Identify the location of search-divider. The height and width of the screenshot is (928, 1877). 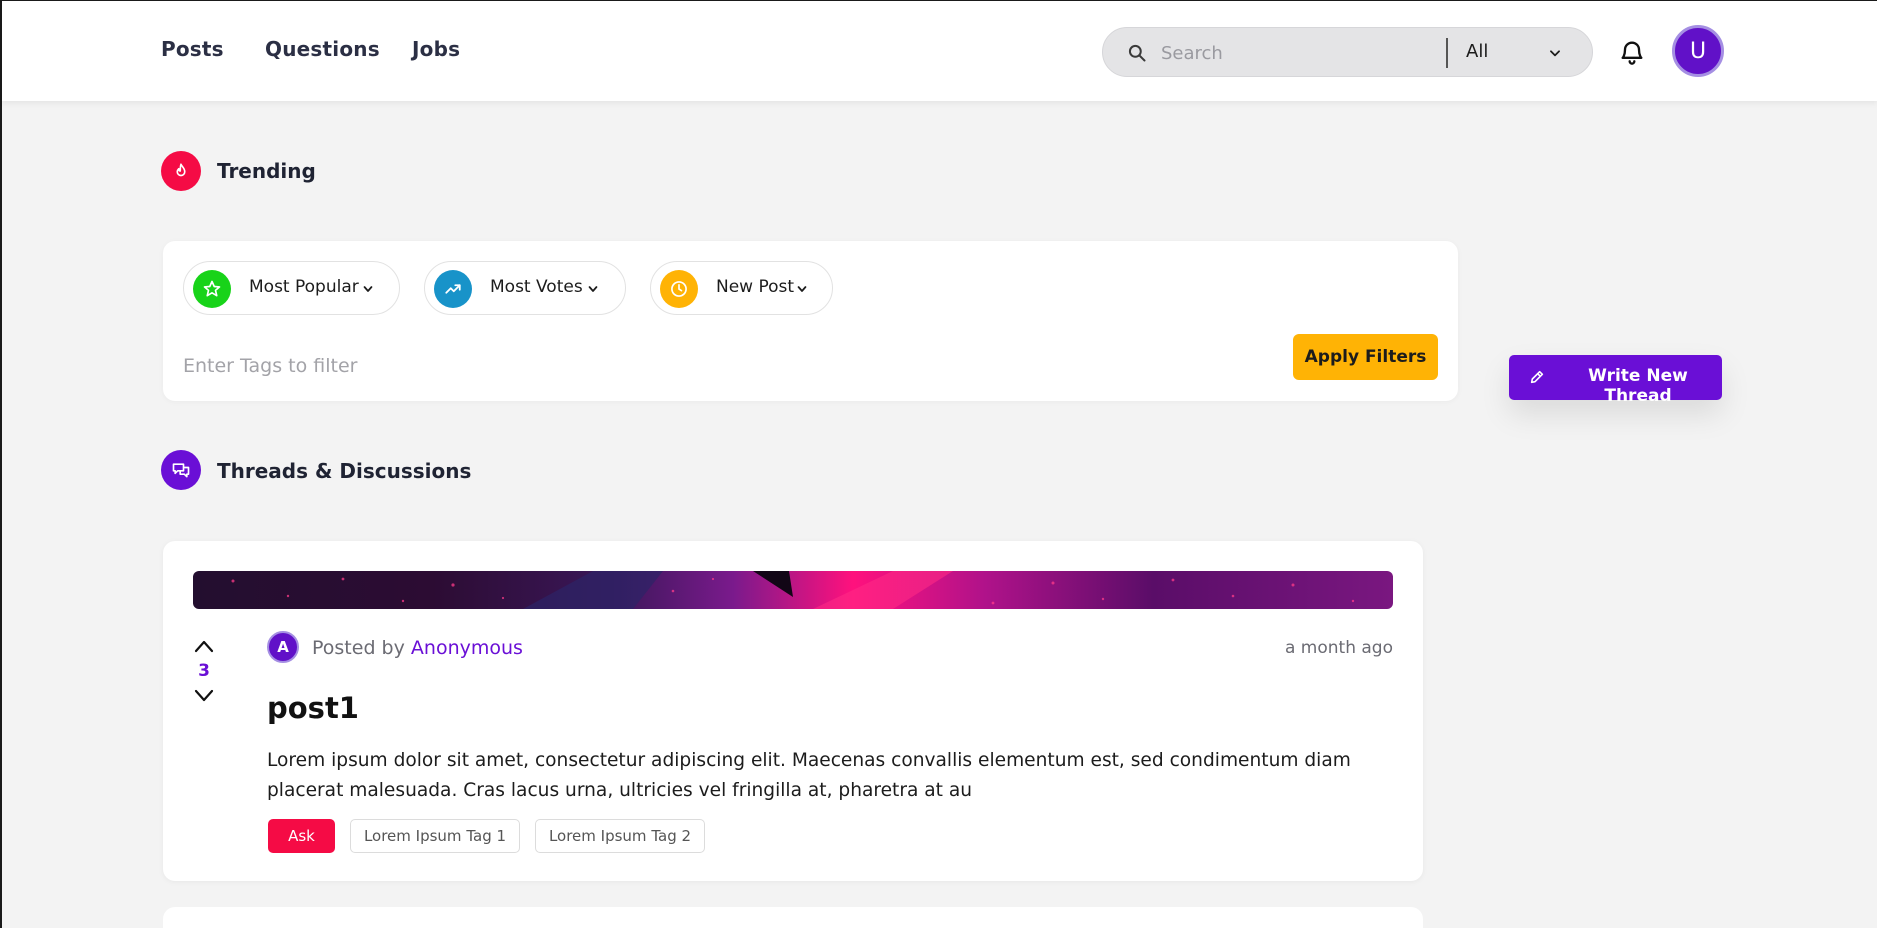
(1447, 53).